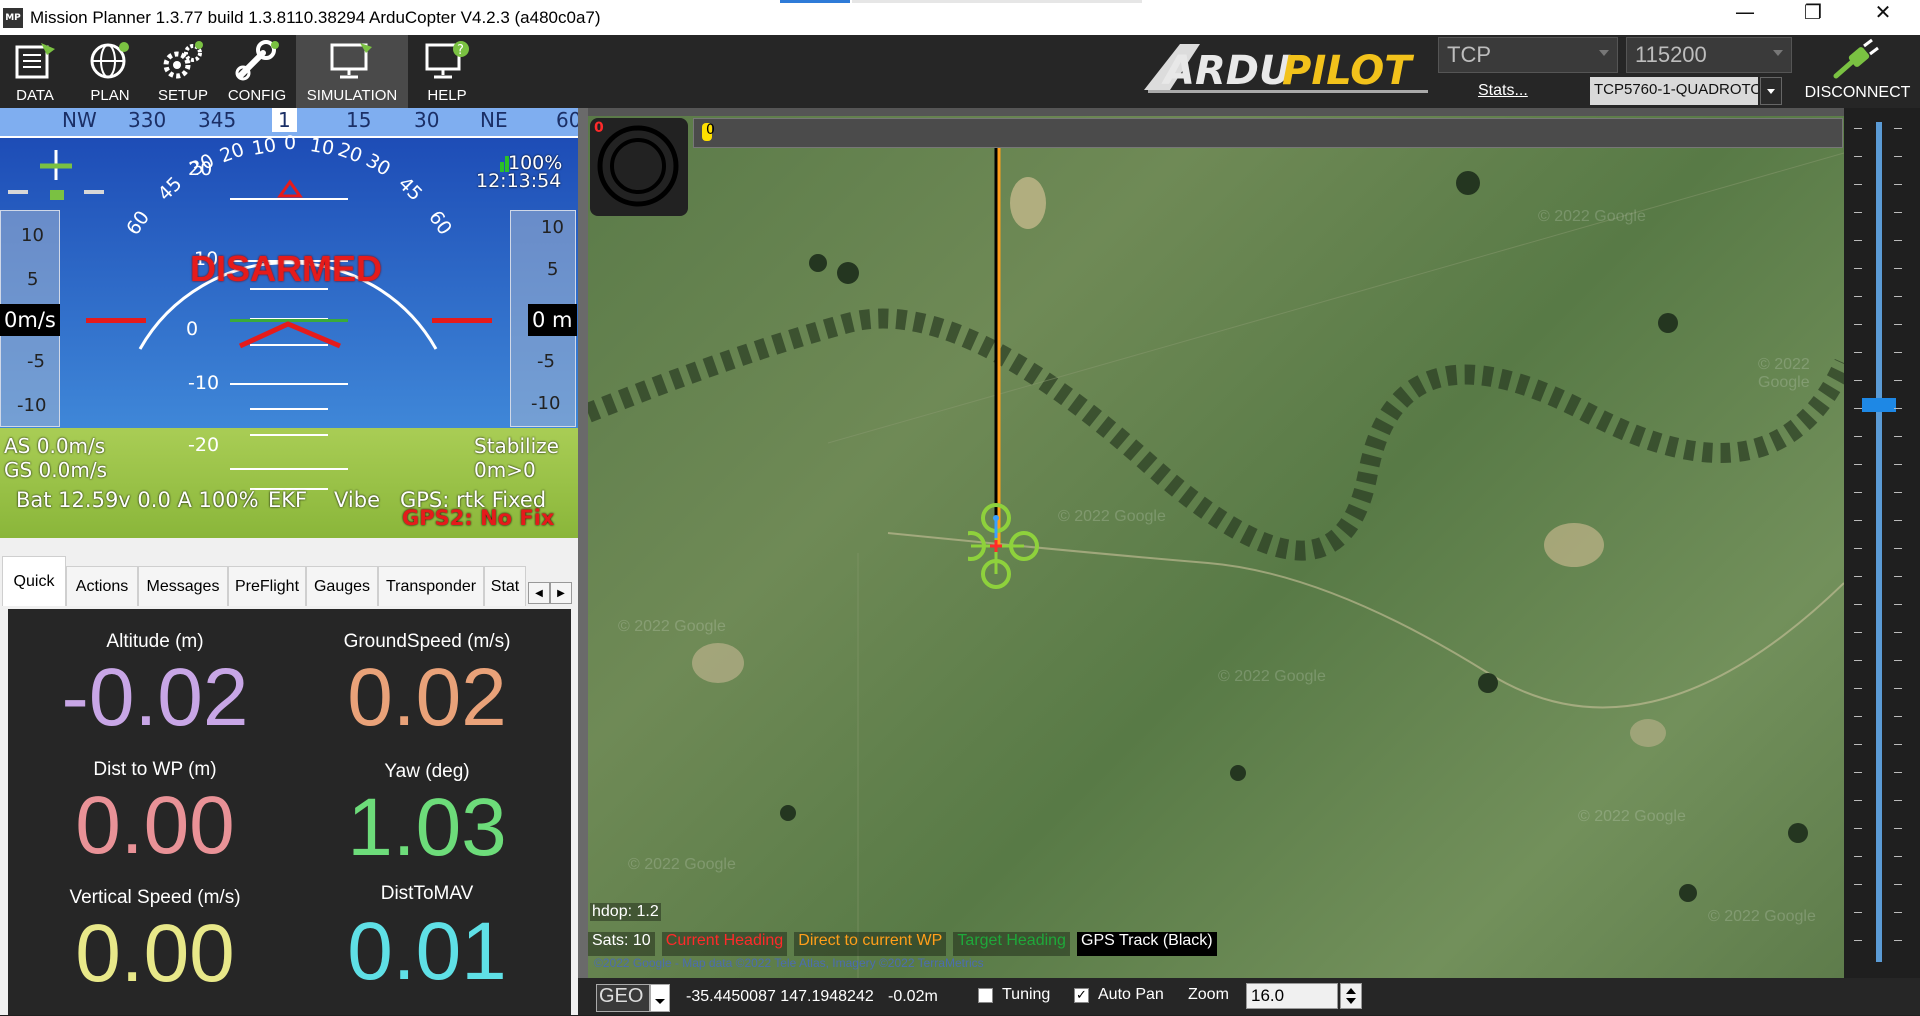  Describe the element at coordinates (116, 320) in the screenshot. I see `horizon-marker-left` at that location.